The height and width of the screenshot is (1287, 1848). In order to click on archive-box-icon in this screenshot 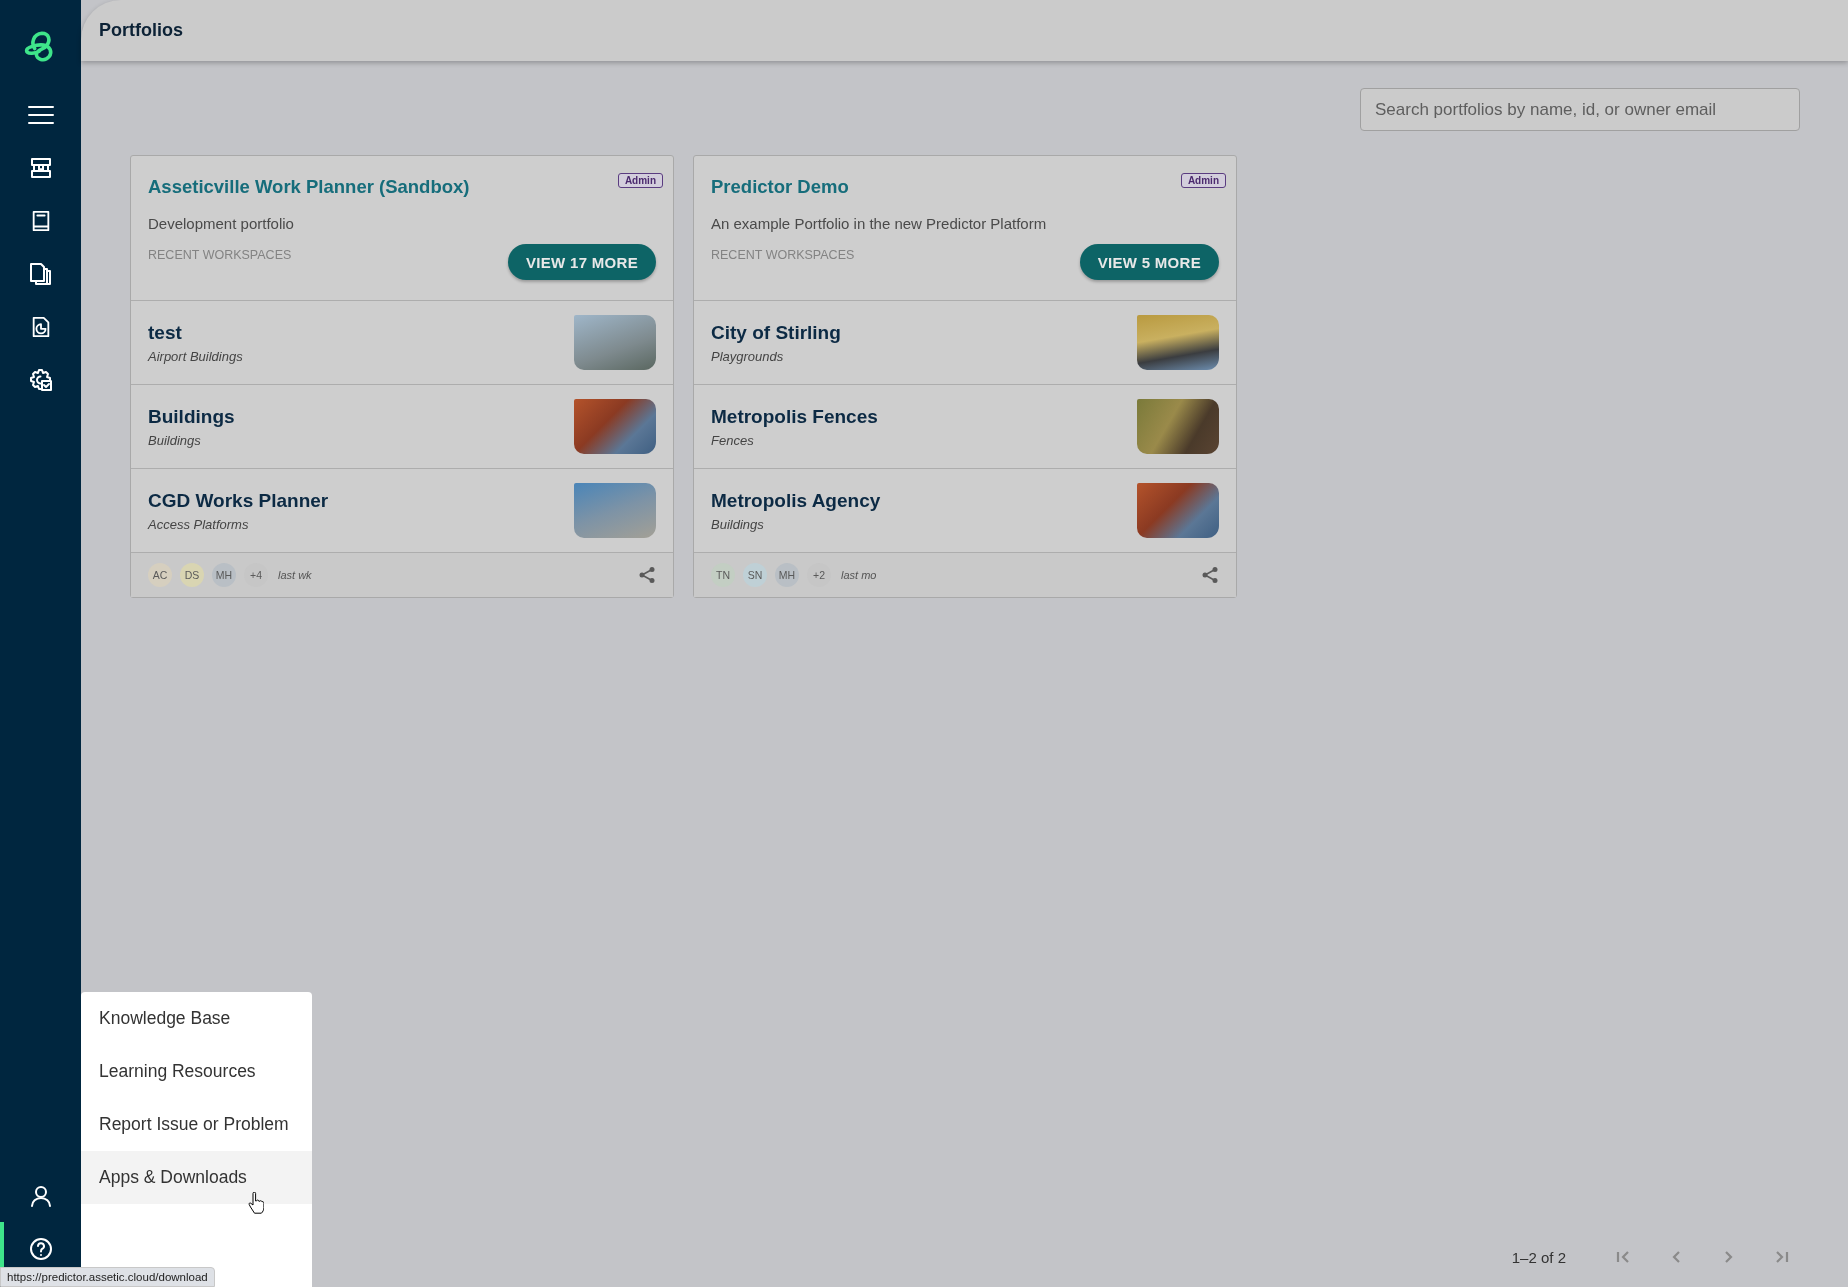, I will do `click(40, 167)`.